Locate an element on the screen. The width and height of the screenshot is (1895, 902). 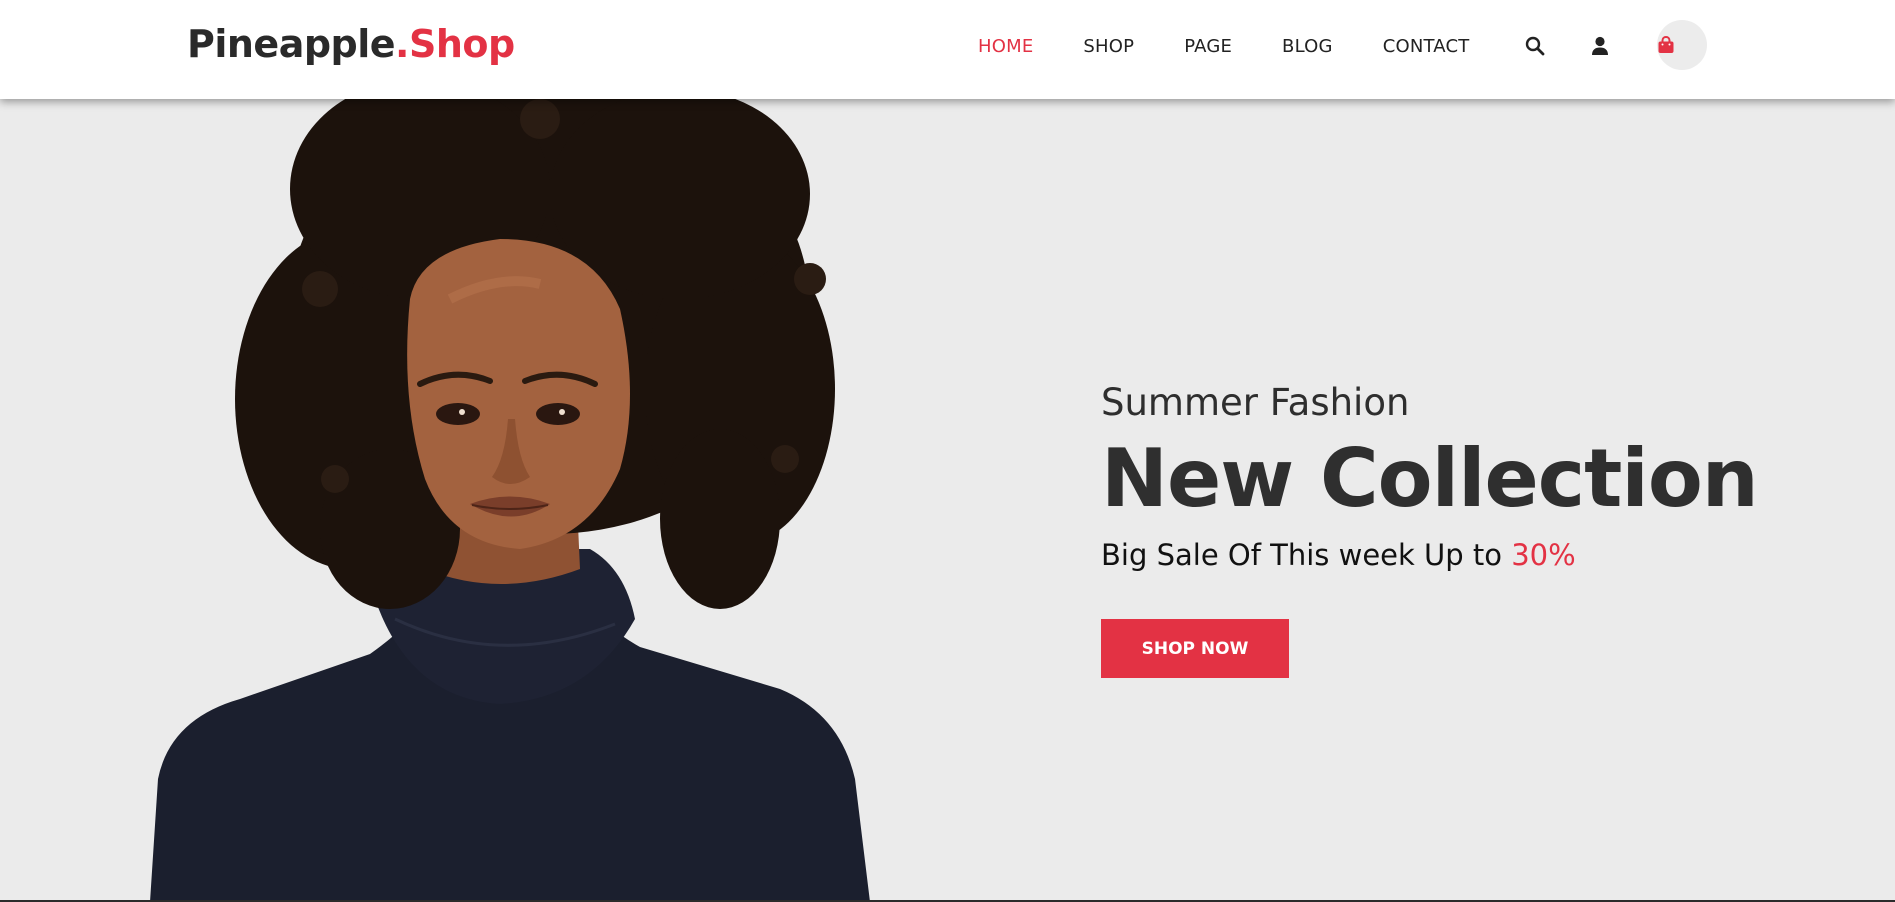
nav-shop-link: SHOP is located at coordinates (1108, 46).